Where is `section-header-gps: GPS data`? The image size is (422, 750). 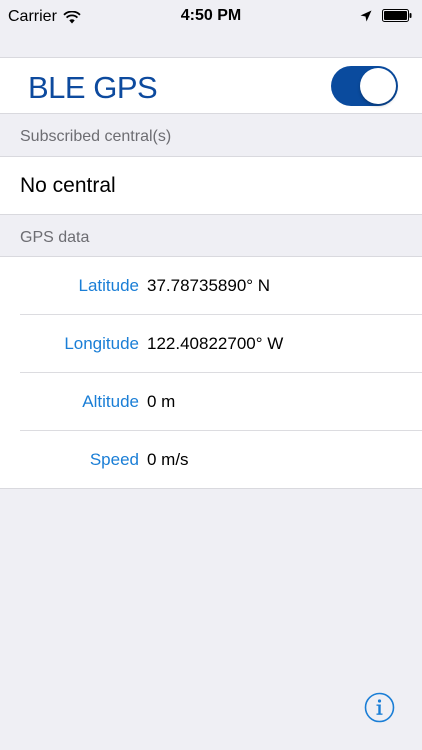 section-header-gps: GPS data is located at coordinates (55, 237).